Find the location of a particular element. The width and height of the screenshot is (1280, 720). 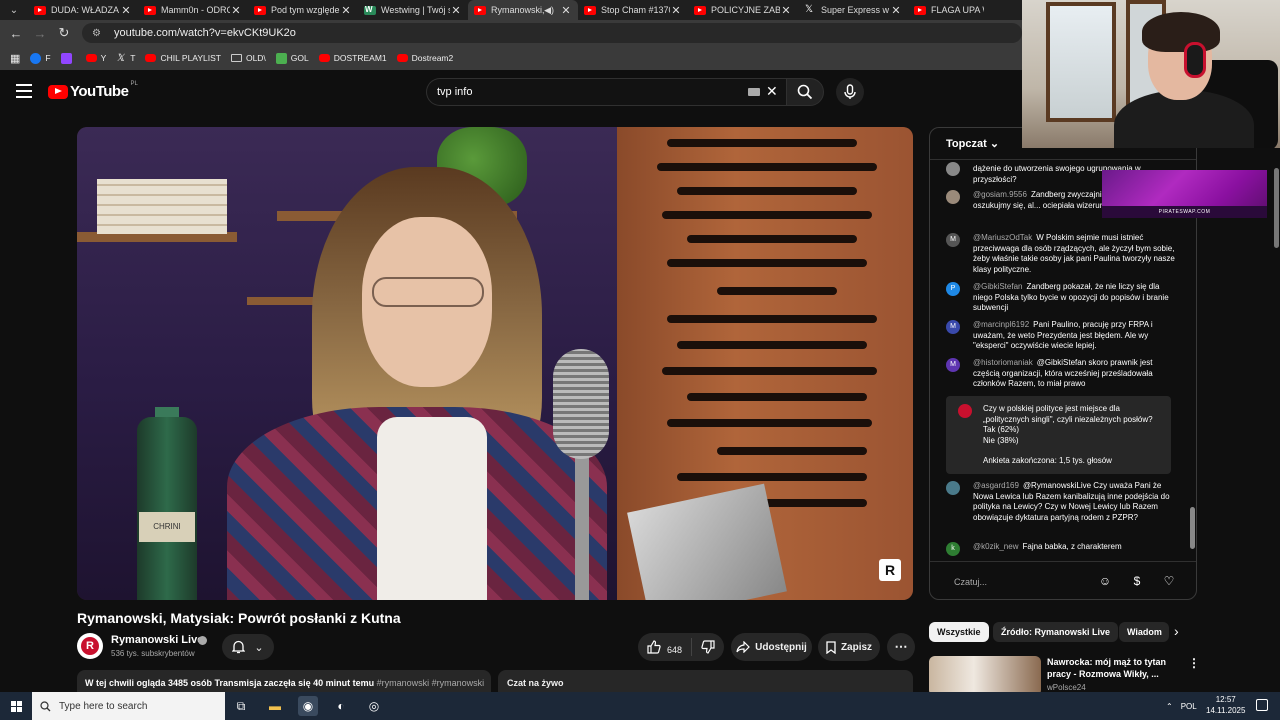

youtube-logo: YouTube PL is located at coordinates (93, 90).